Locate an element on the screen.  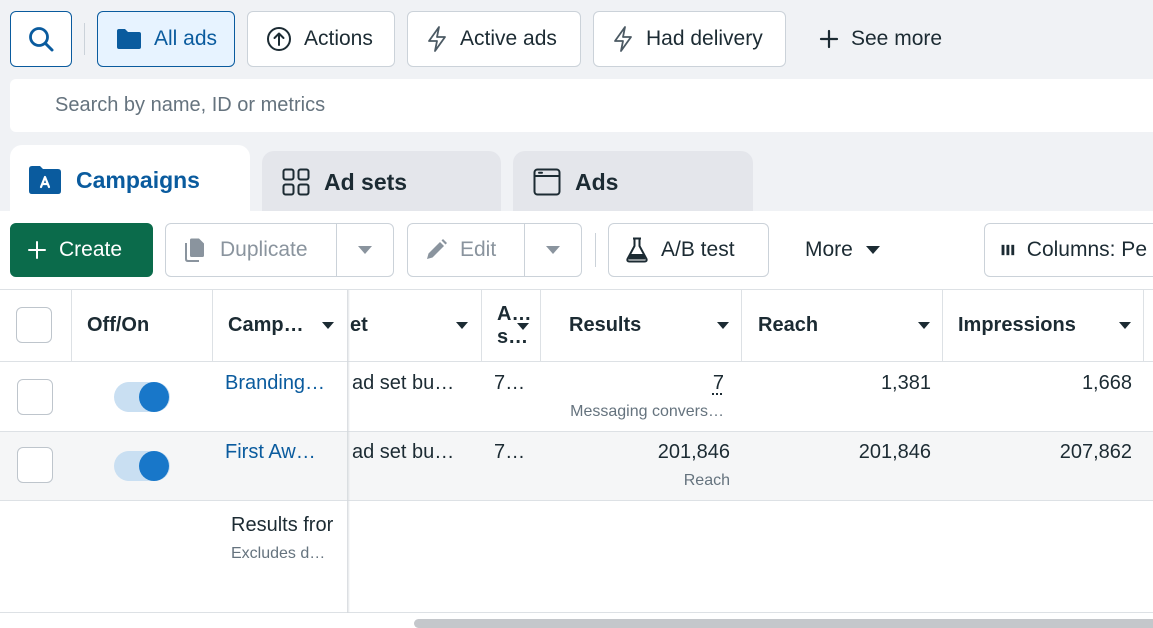
more-button: More is located at coordinates (848, 250).